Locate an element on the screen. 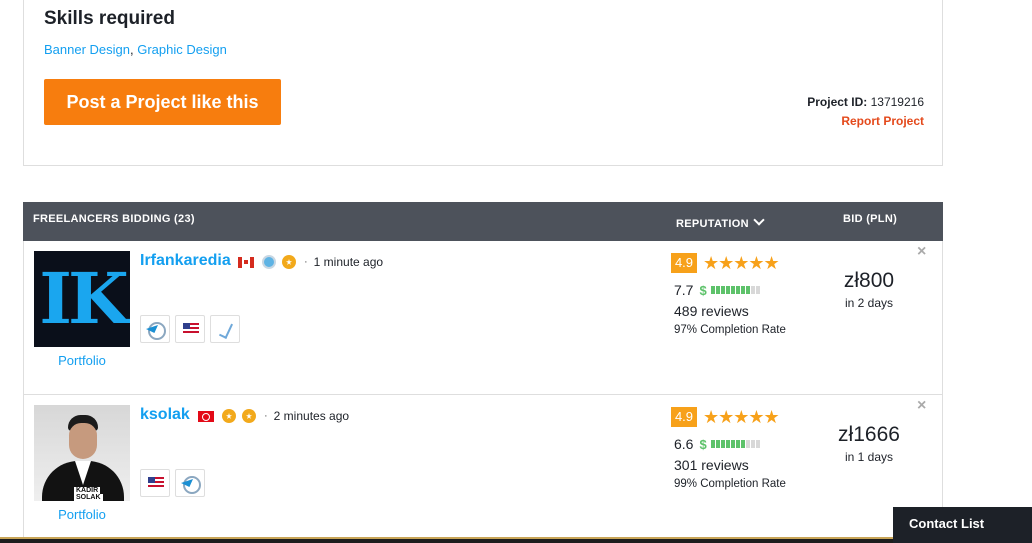  canada-flag-icon is located at coordinates (246, 262).